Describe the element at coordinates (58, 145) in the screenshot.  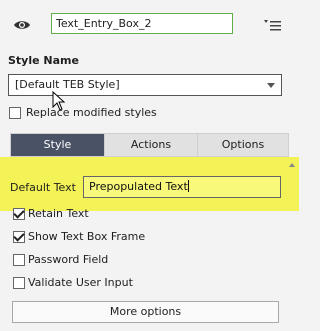
I see `tab-style: Style` at that location.